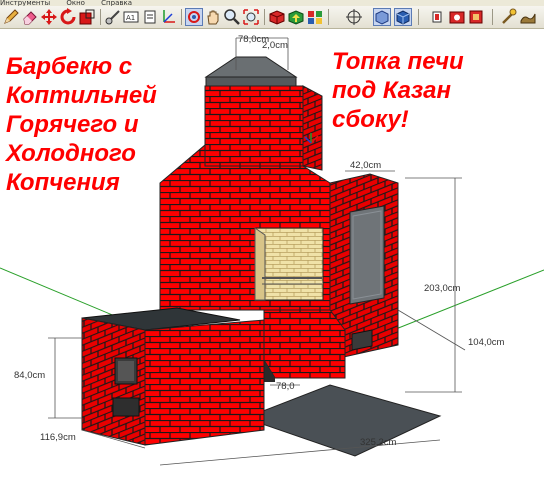 This screenshot has width=544, height=477. I want to click on text-icon, so click(150, 17).